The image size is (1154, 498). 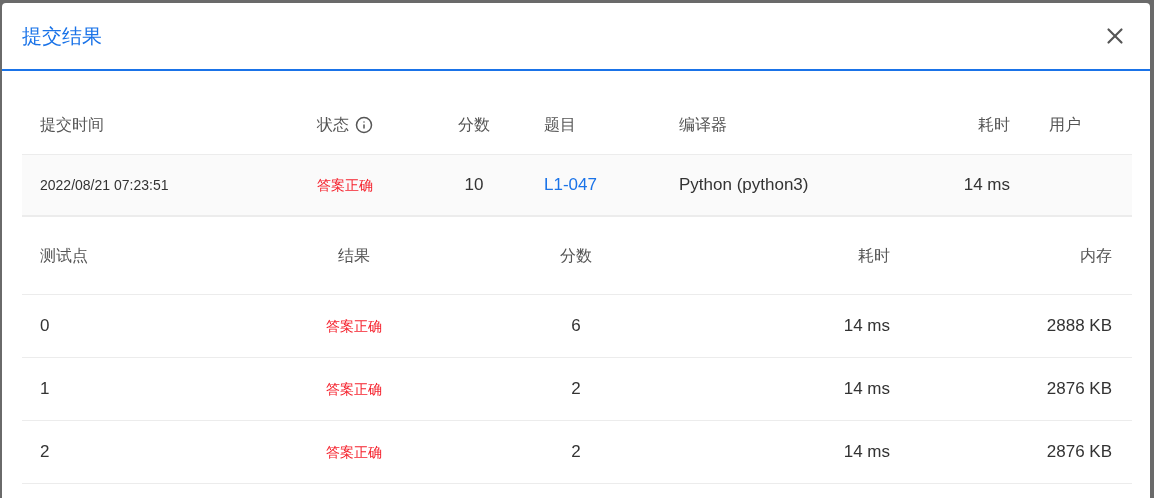 I want to click on compiler-text: Python (python3), so click(x=744, y=185).